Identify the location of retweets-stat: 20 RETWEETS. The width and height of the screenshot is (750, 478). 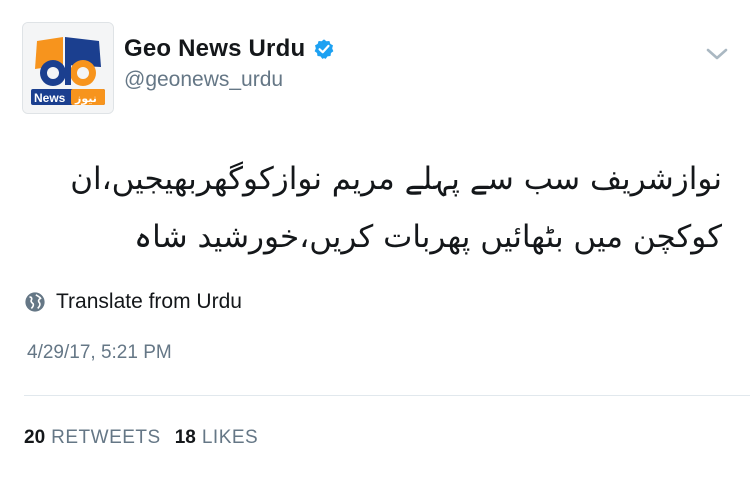
(92, 438).